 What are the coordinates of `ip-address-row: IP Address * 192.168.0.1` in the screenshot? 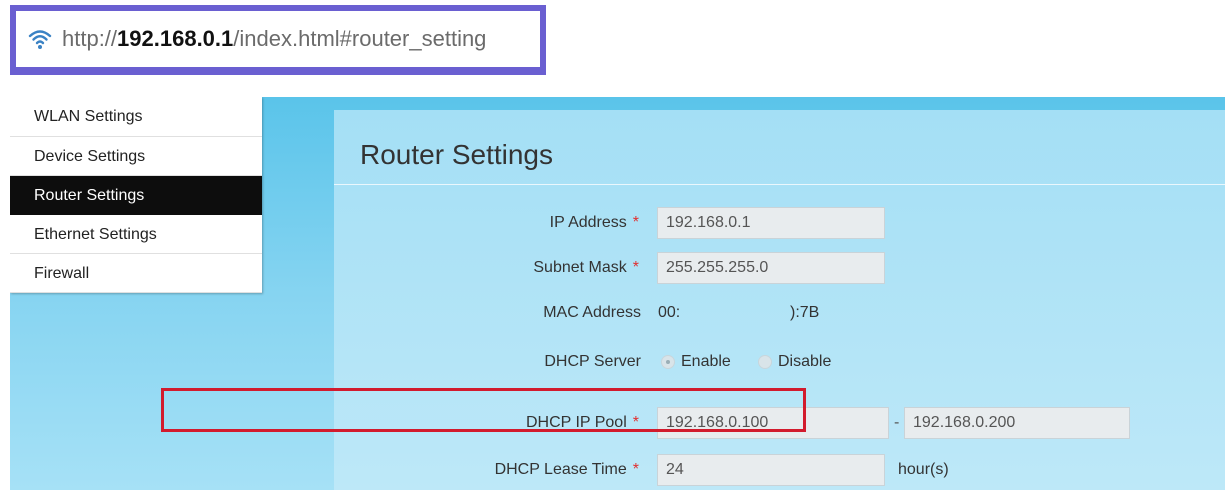 It's located at (779, 223).